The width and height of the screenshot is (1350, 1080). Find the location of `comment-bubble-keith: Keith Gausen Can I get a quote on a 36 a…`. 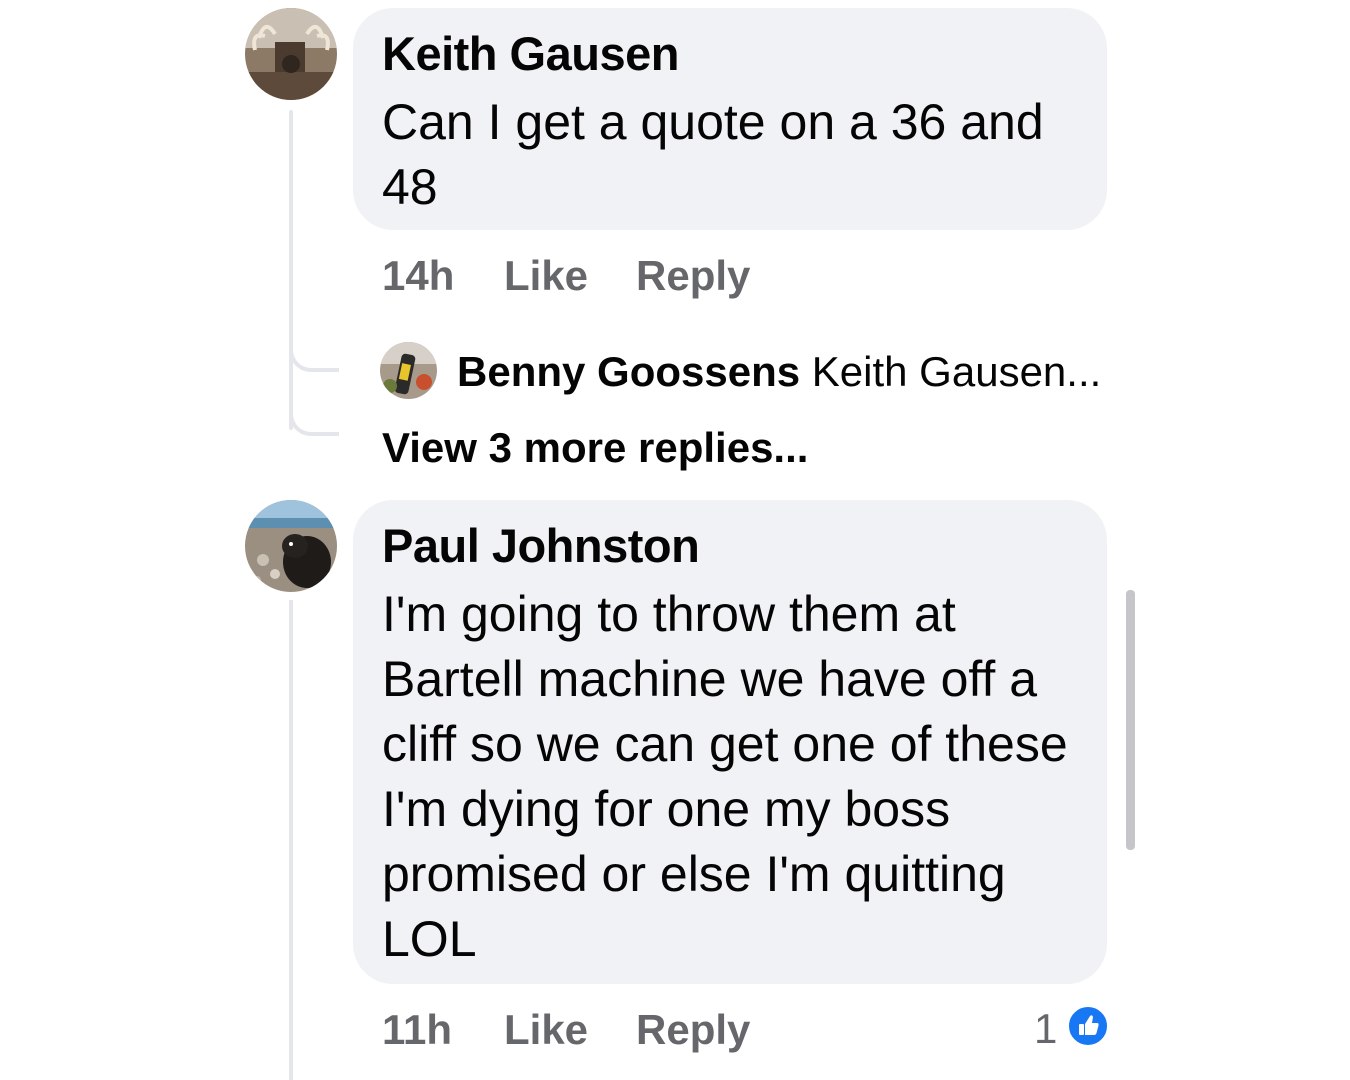

comment-bubble-keith: Keith Gausen Can I get a quote on a 36 a… is located at coordinates (730, 119).